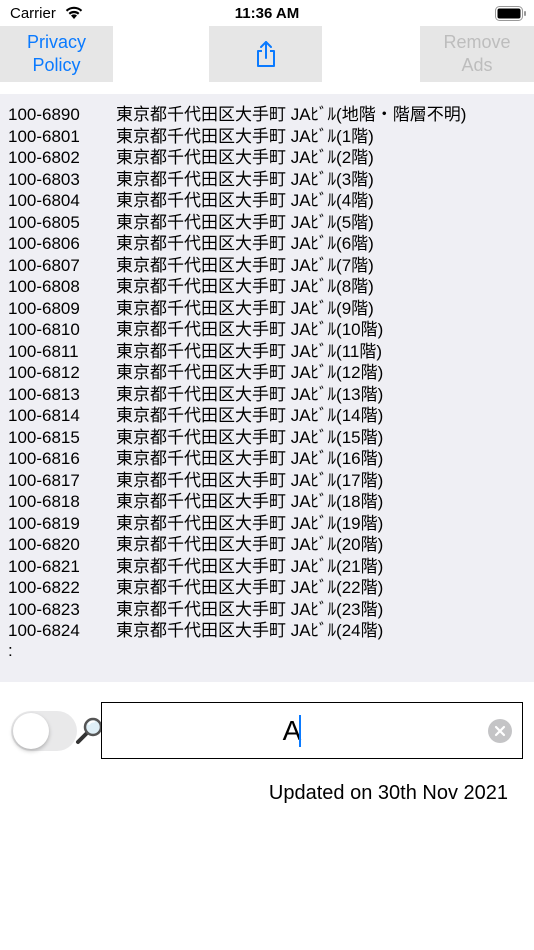 The height and width of the screenshot is (950, 534). I want to click on address: 東京都千代田区大手町 JAﾋﾞﾙ(4階), so click(245, 200).